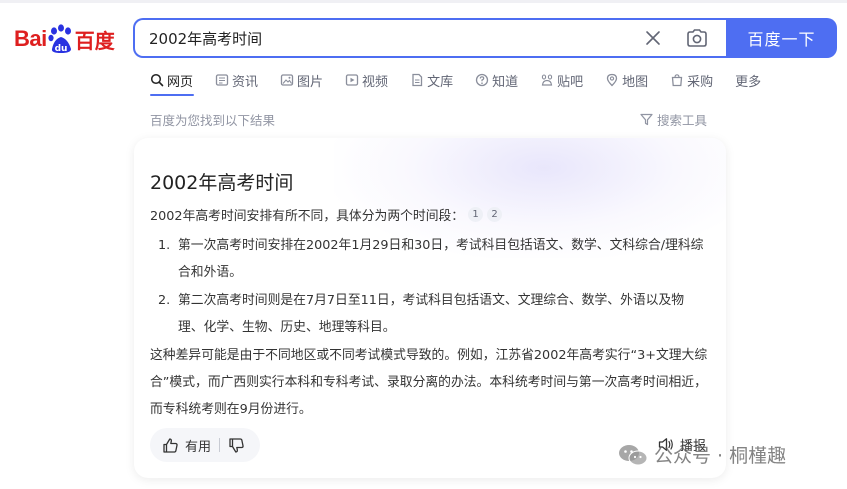 The image size is (847, 489). What do you see at coordinates (633, 454) in the screenshot?
I see `wechat-icon` at bounding box center [633, 454].